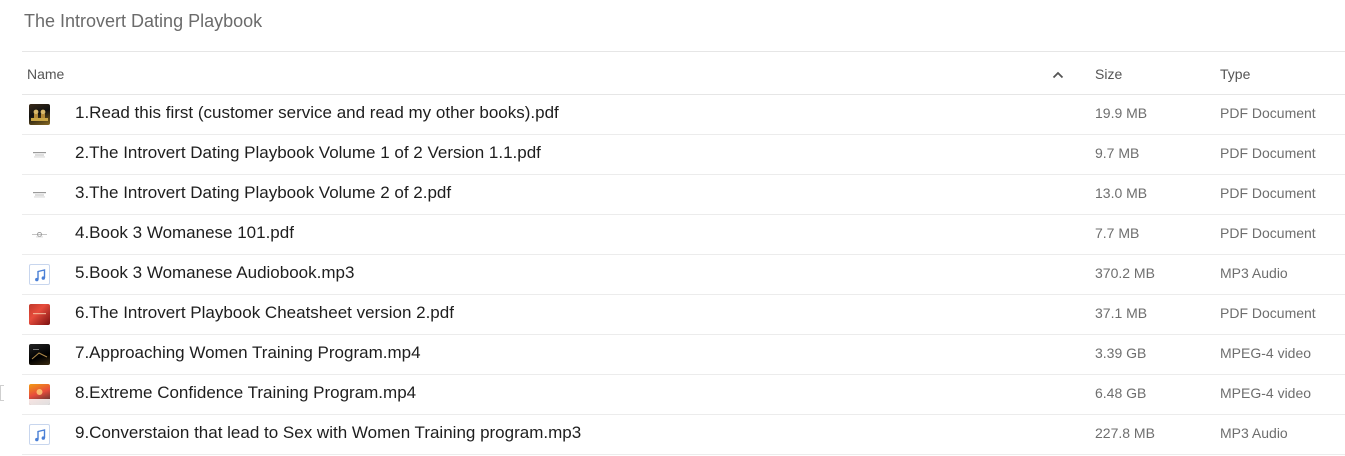 This screenshot has height=456, width=1345. What do you see at coordinates (143, 21) in the screenshot?
I see `folder-title: The Introvert Dating Playbook` at bounding box center [143, 21].